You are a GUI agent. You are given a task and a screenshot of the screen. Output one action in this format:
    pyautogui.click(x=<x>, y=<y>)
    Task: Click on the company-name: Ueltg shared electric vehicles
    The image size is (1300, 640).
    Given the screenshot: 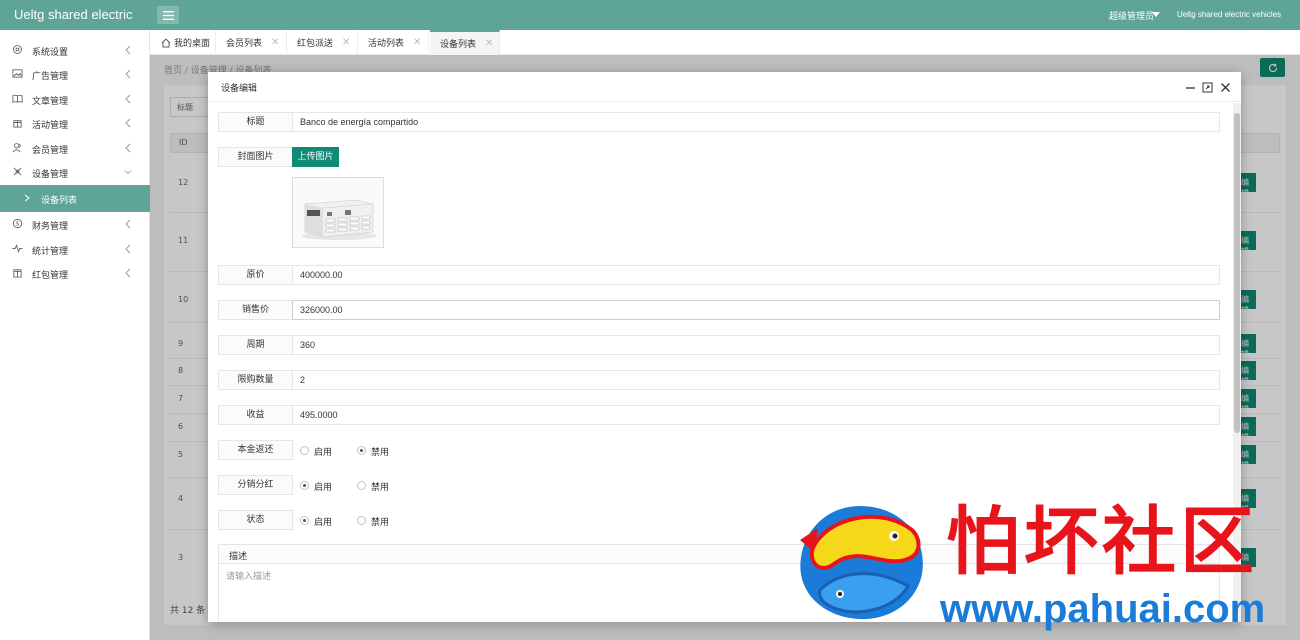 What is the action you would take?
    pyautogui.click(x=1229, y=14)
    